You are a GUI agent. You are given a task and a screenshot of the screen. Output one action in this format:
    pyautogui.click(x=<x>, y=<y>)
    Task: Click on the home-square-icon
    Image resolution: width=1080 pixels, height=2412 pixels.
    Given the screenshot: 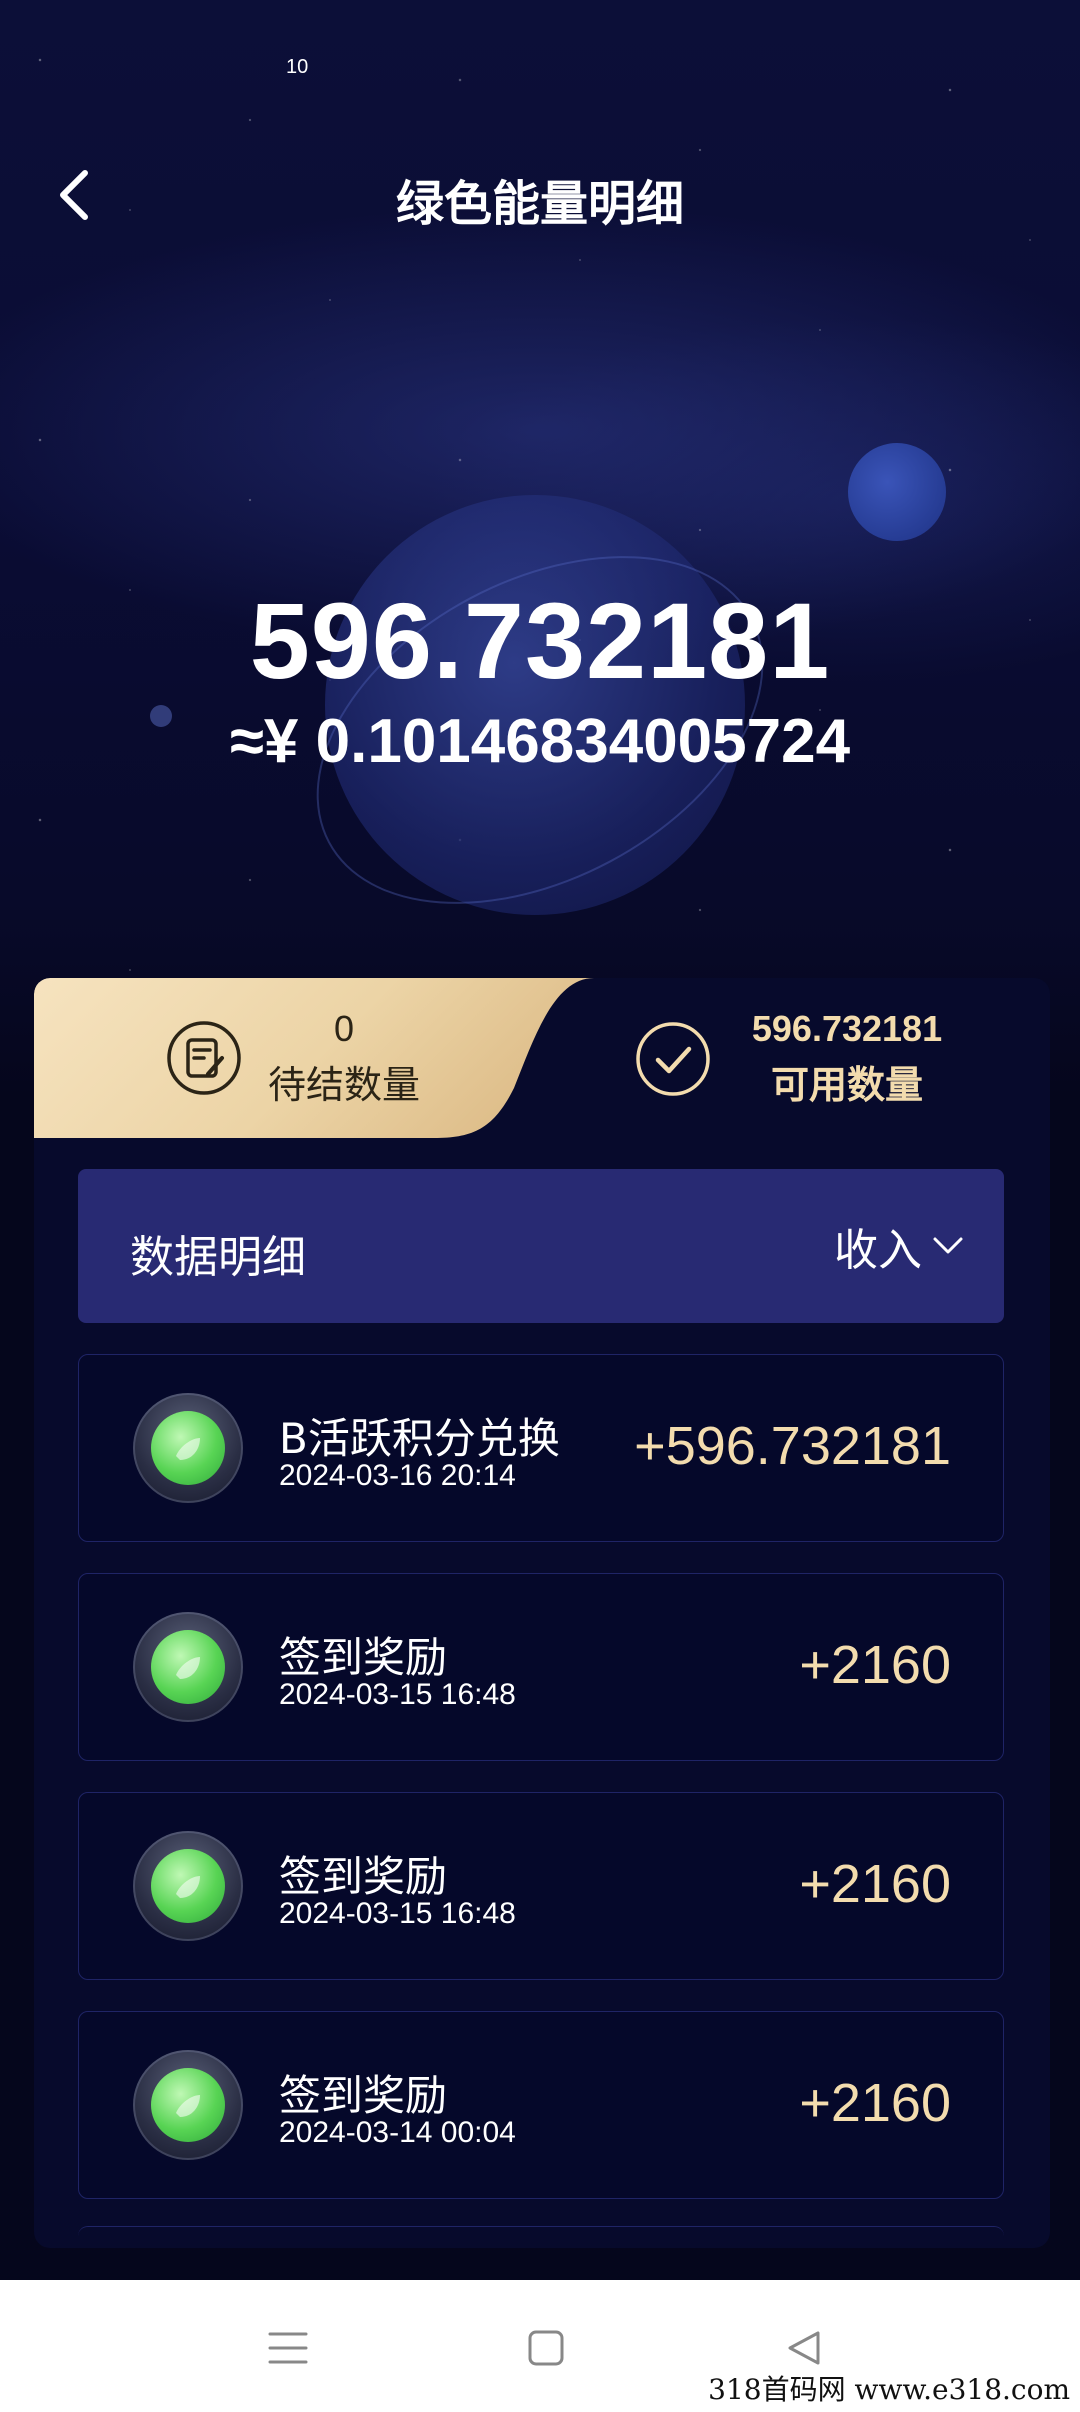 What is the action you would take?
    pyautogui.click(x=546, y=2348)
    